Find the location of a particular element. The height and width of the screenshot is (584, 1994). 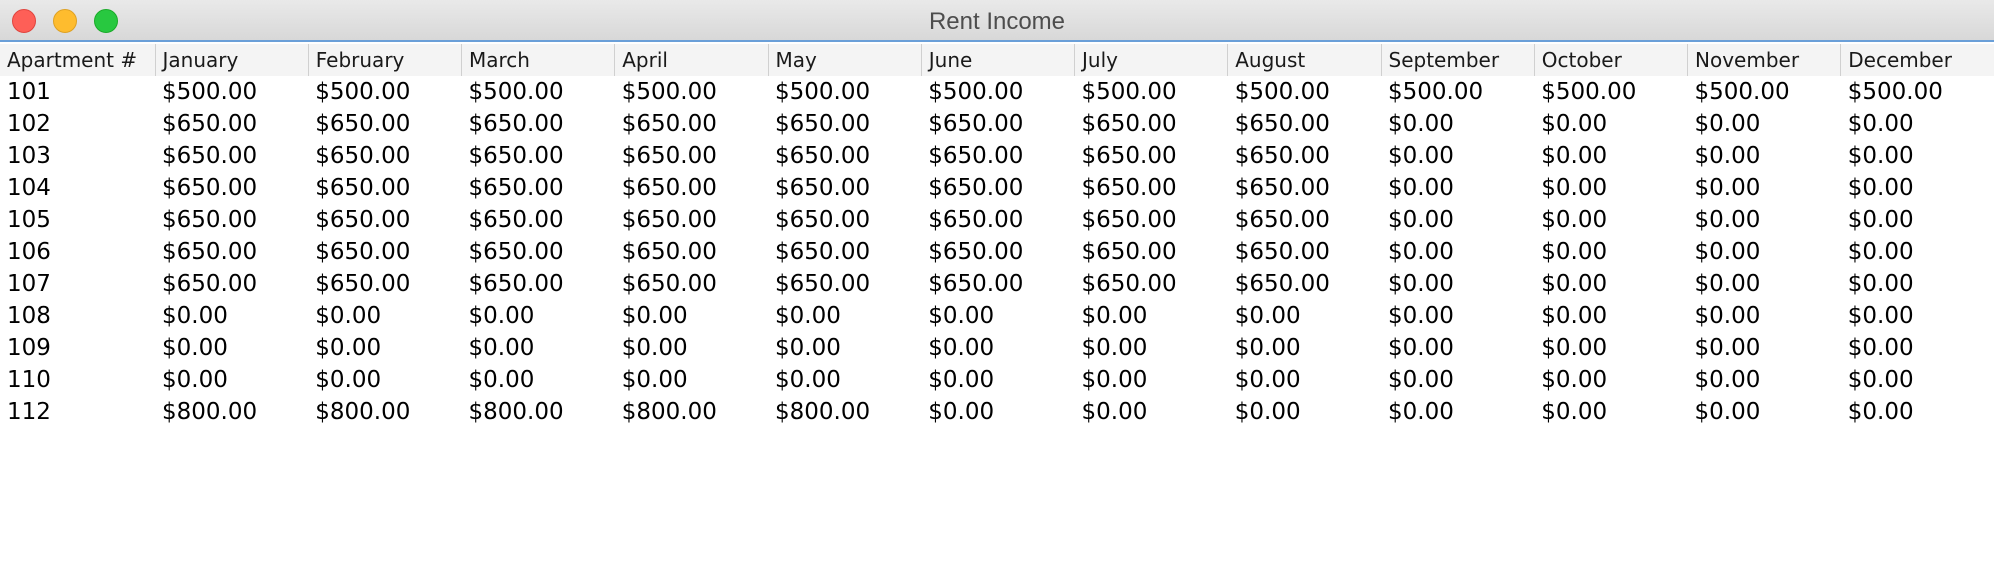

column-header-month: June is located at coordinates (998, 60).